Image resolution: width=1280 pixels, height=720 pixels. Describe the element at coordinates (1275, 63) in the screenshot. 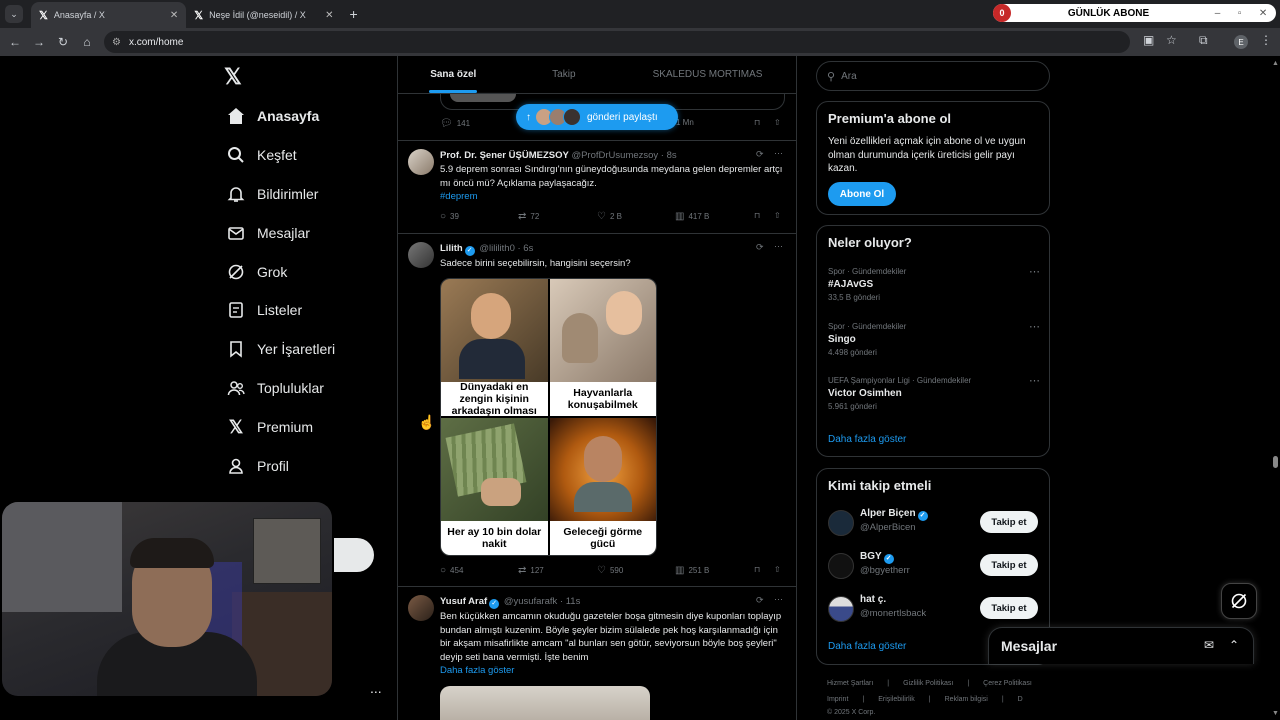

I see `scroll-up-arrow-icon: ▲` at that location.